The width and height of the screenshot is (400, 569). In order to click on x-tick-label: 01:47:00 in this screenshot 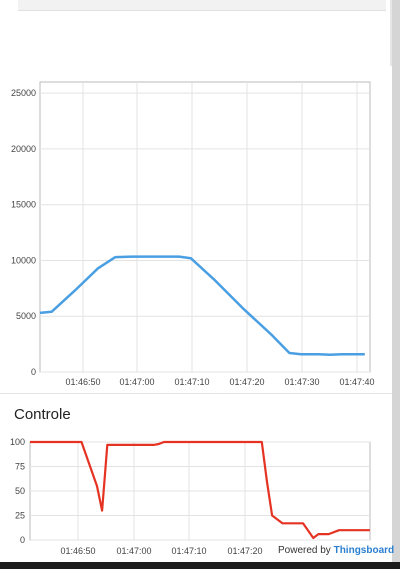, I will do `click(133, 551)`.